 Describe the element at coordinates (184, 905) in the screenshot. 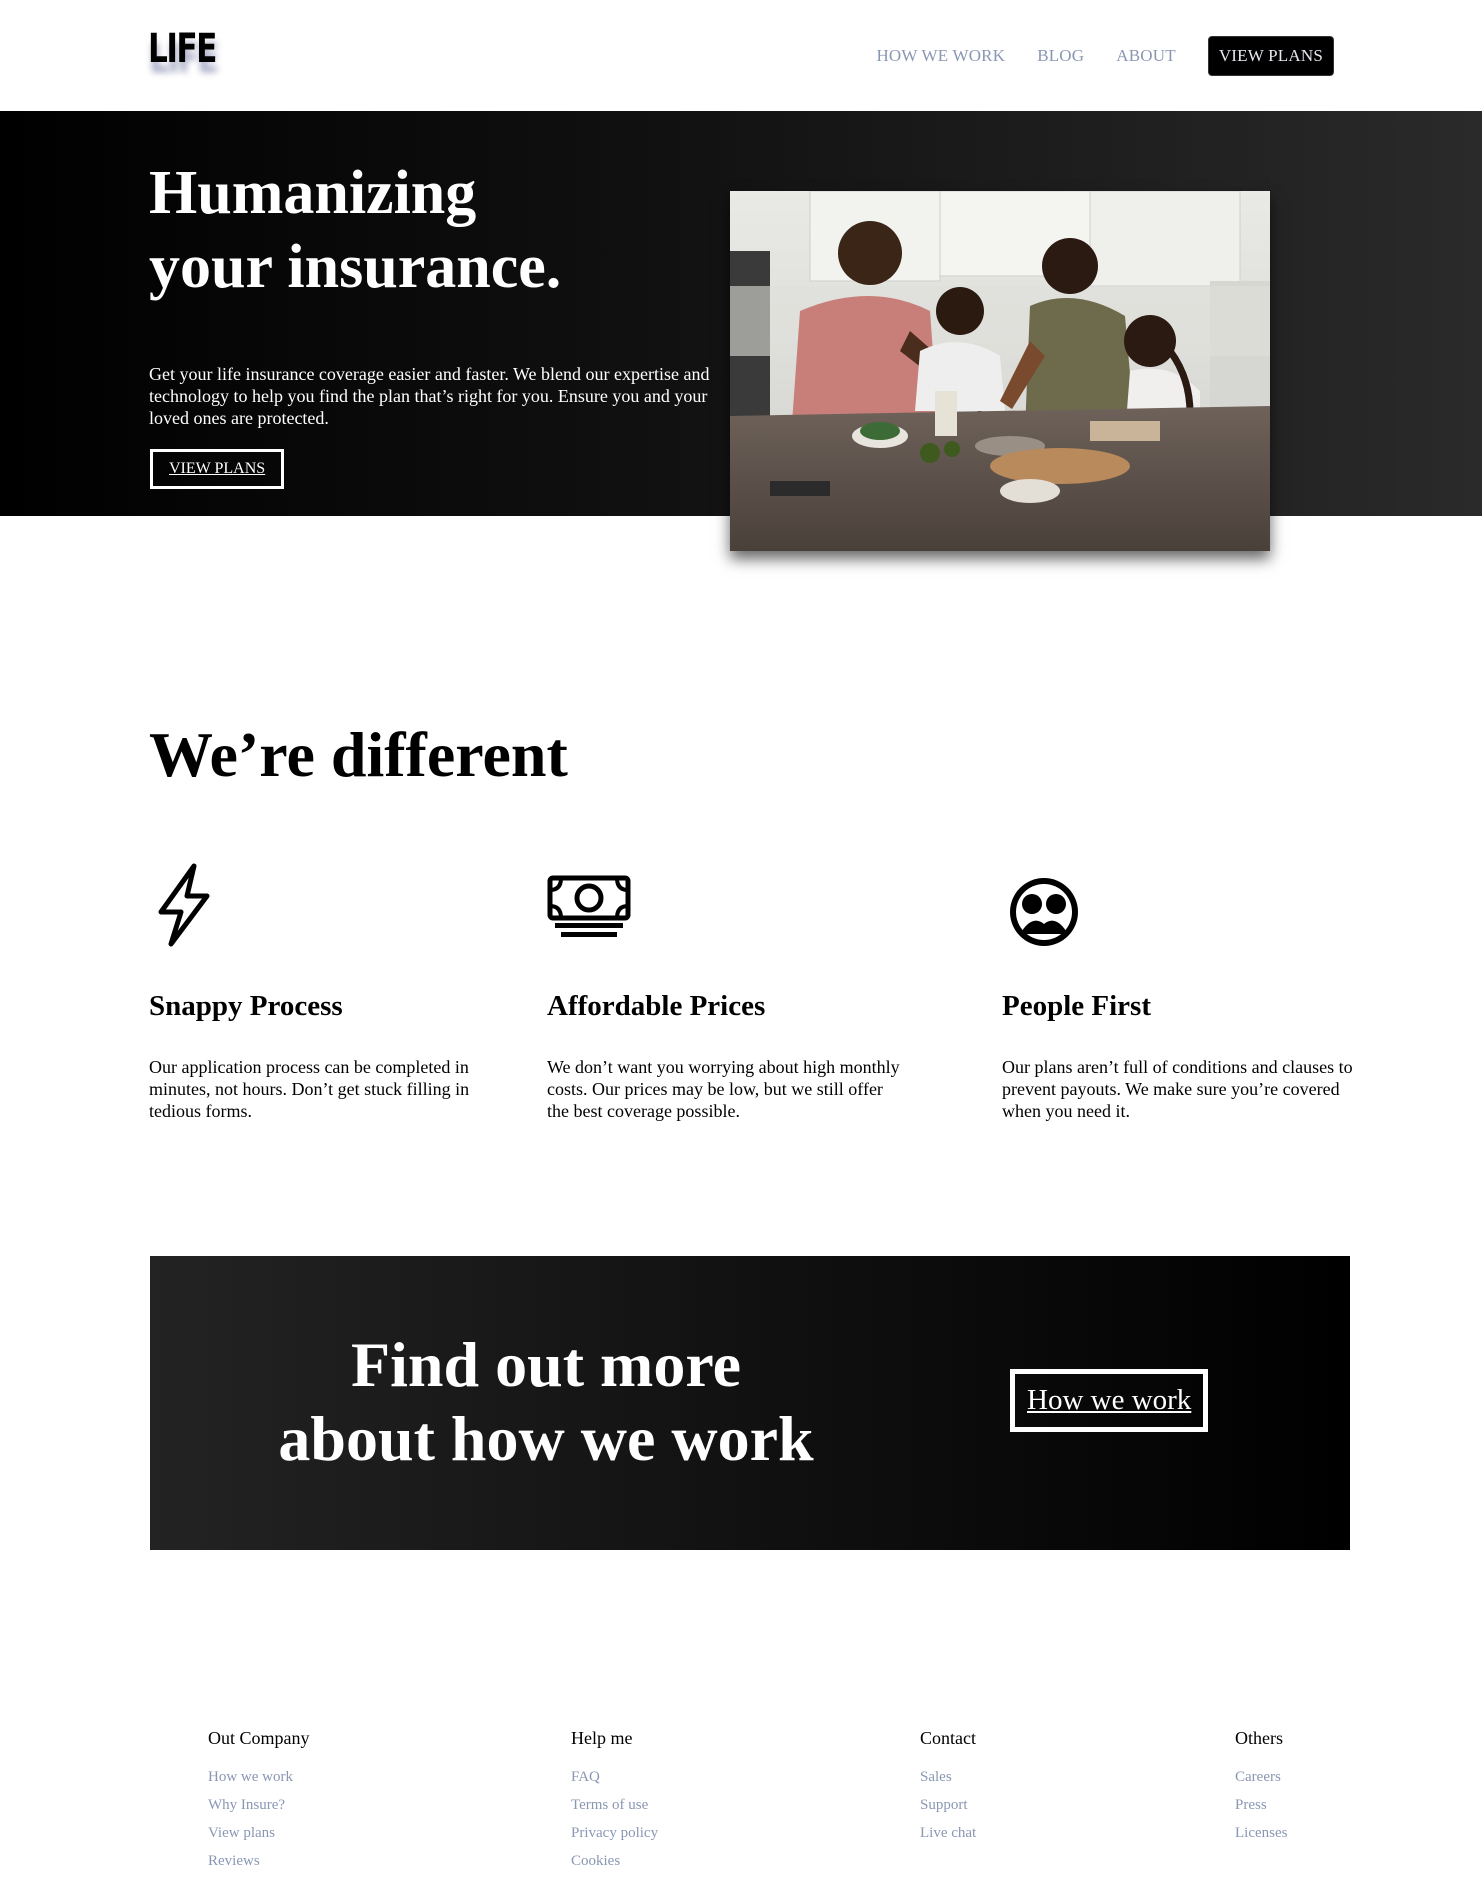

I see `lightning-icon-svg` at that location.